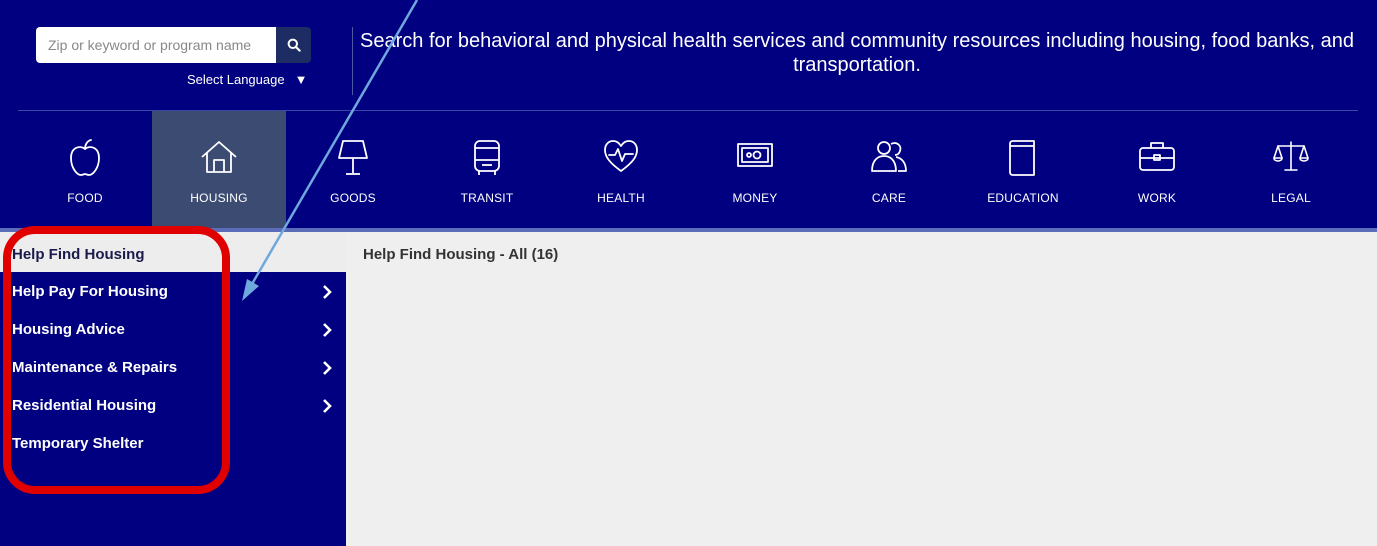  I want to click on sidebar-item-residential-housing: Residential Housing, so click(173, 405).